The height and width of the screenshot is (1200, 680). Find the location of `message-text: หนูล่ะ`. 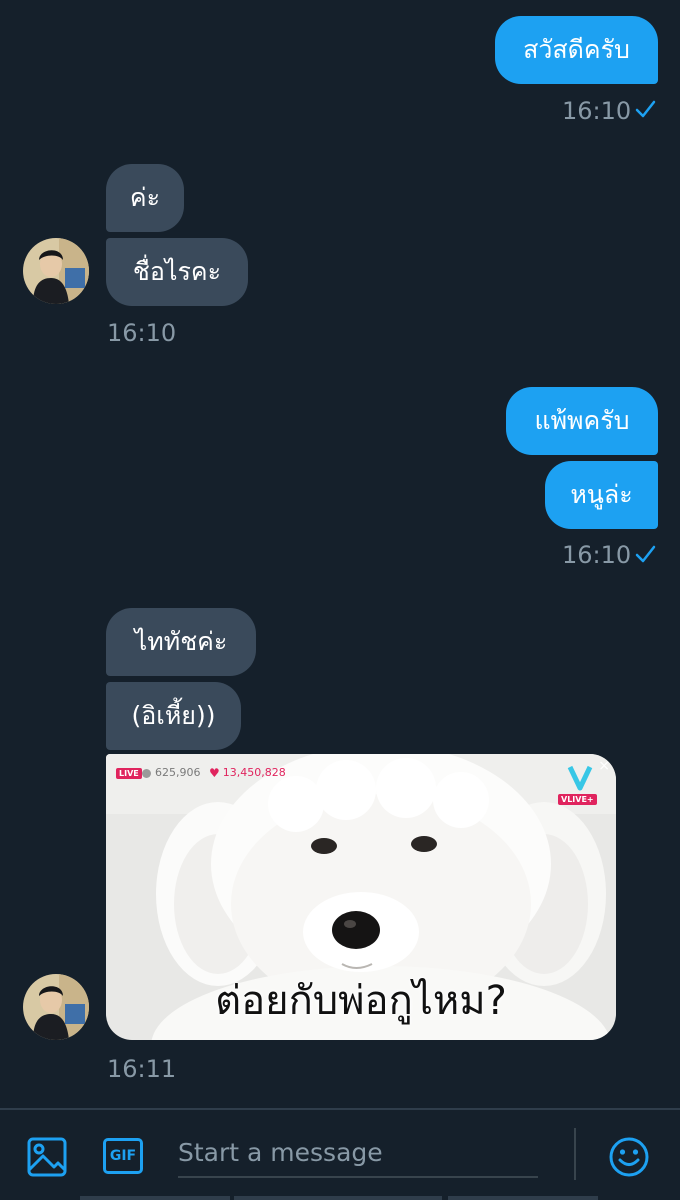

message-text: หนูล่ะ is located at coordinates (601, 494).